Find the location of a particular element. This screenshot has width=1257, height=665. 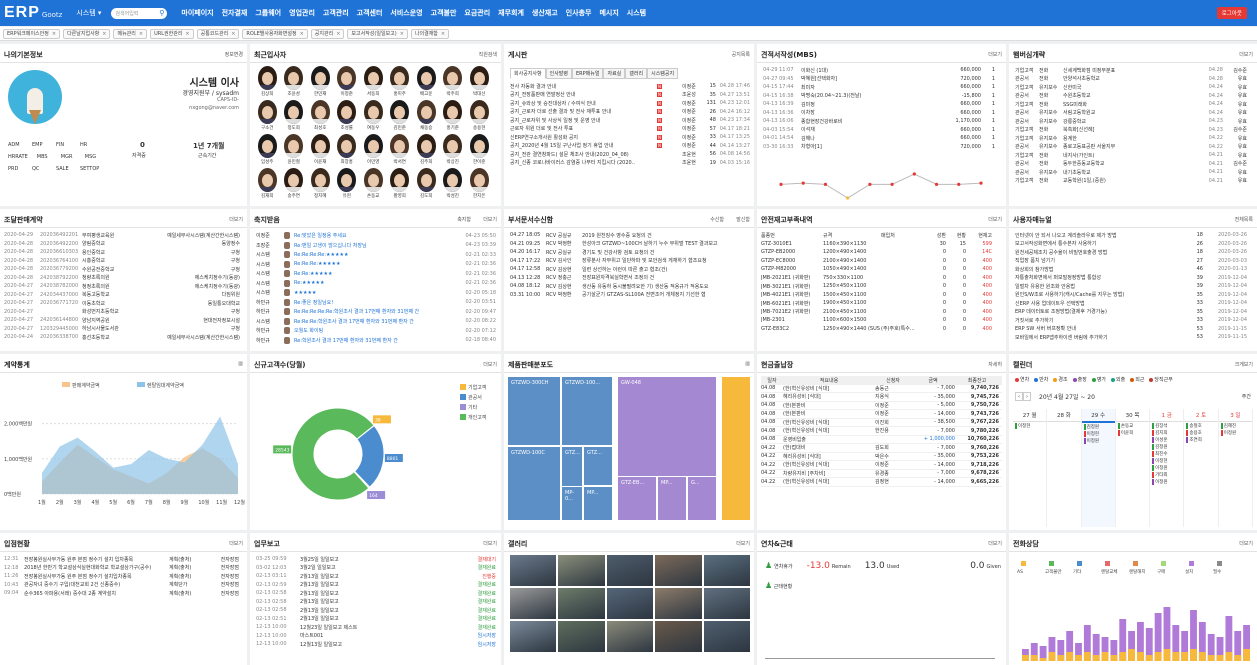

report-title: 12월23일 일일보고 제스트 is located at coordinates (380, 627).